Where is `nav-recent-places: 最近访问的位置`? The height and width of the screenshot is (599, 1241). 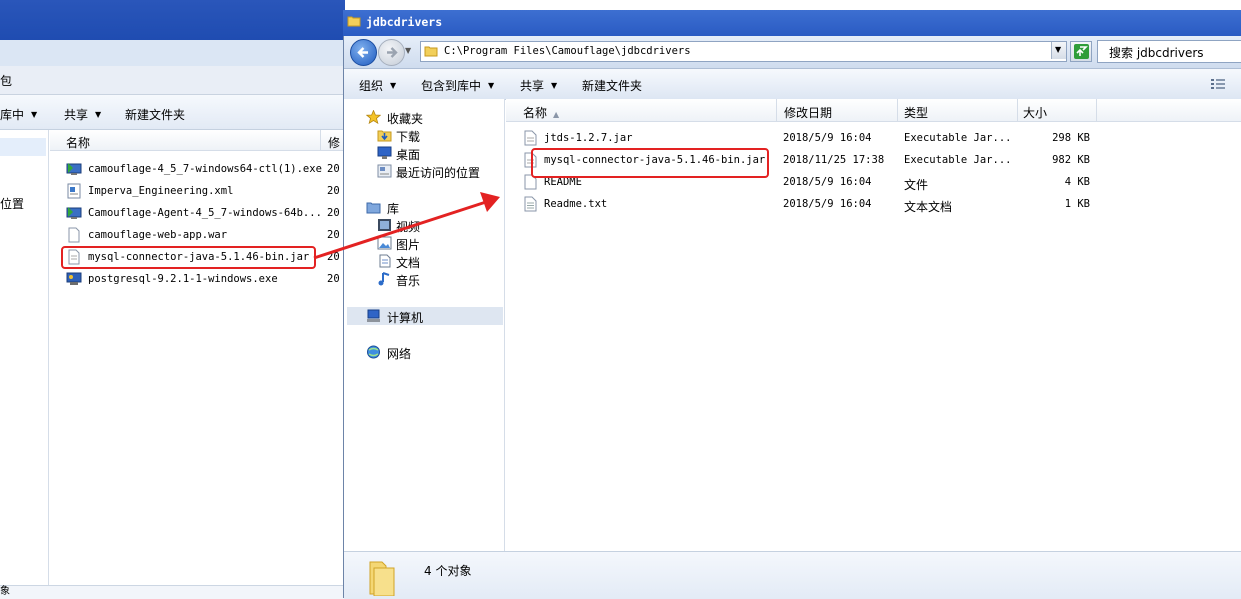 nav-recent-places: 最近访问的位置 is located at coordinates (438, 172).